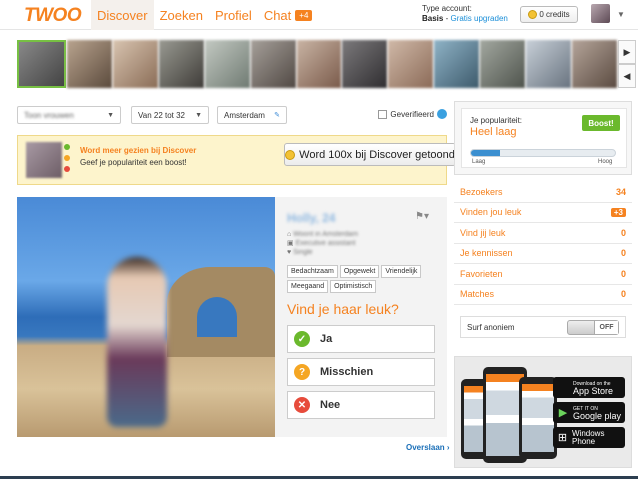 This screenshot has width=638, height=479. I want to click on flag-icon: ⚑▾, so click(422, 216).